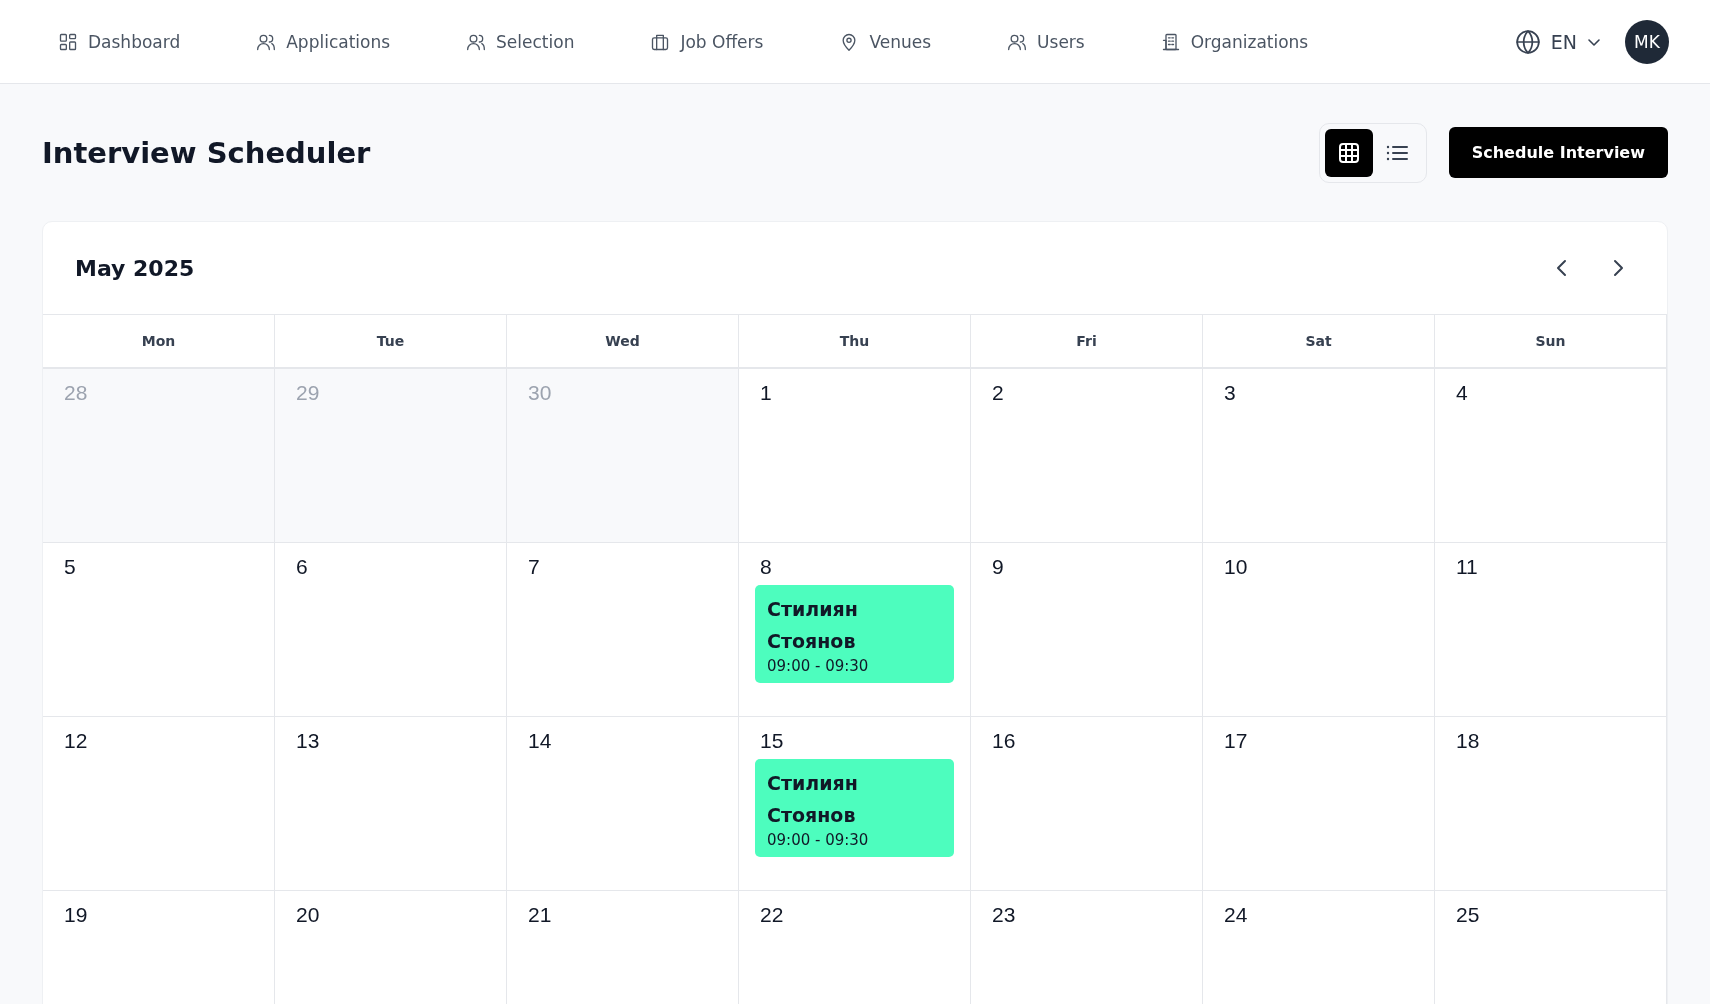 The width and height of the screenshot is (1710, 1004). What do you see at coordinates (1618, 268) in the screenshot?
I see `chevron-right-icon` at bounding box center [1618, 268].